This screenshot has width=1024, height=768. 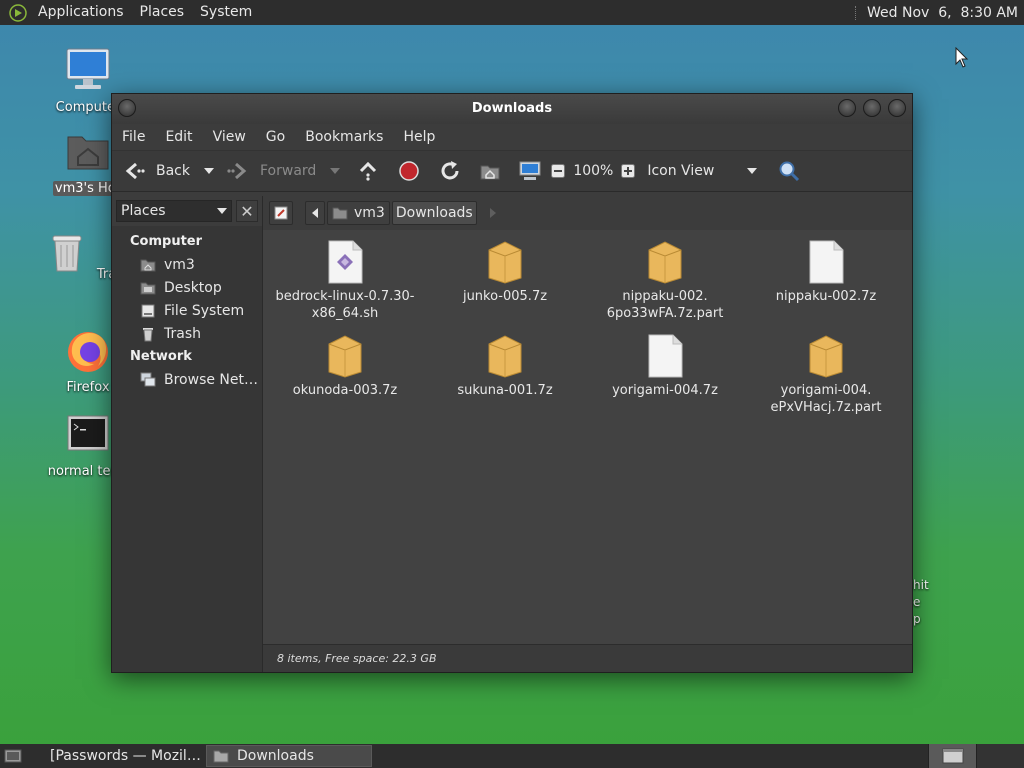 I want to click on search-button, so click(x=789, y=171).